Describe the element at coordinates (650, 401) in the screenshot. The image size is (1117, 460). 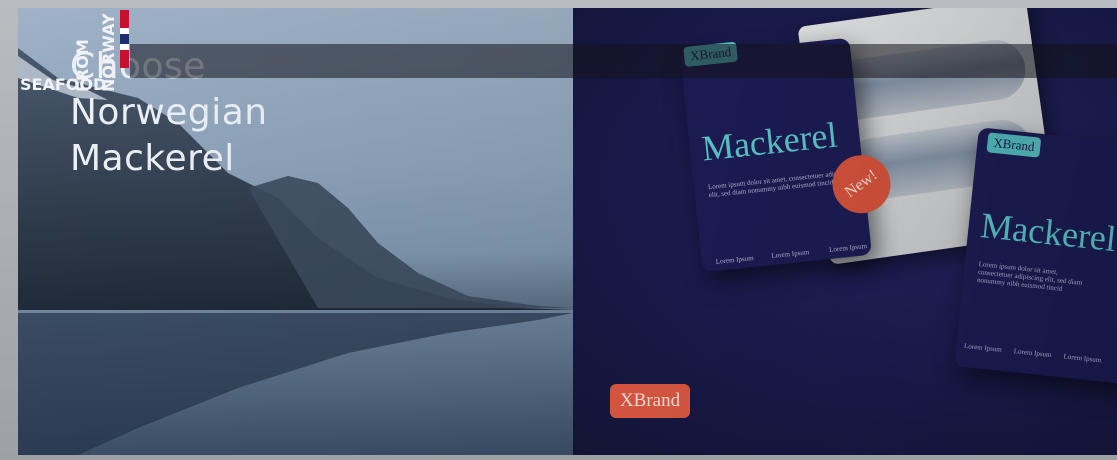
I see `brand-tag: XBrand` at that location.